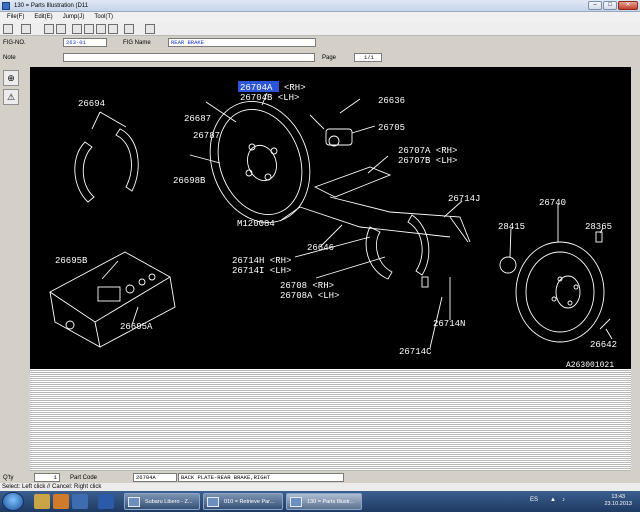  I want to click on network-icon: ▲, so click(553, 500).